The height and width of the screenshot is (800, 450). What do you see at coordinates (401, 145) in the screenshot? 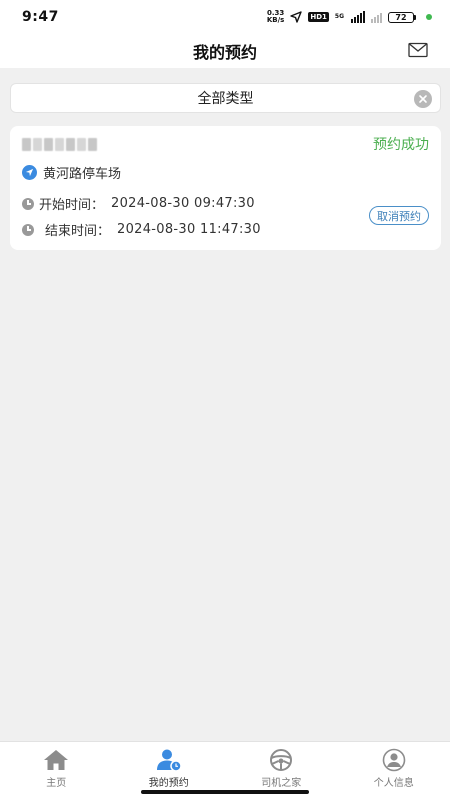
I see `reservation-status: 预约成功` at bounding box center [401, 145].